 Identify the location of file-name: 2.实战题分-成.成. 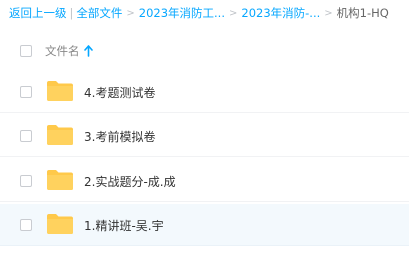
(130, 181).